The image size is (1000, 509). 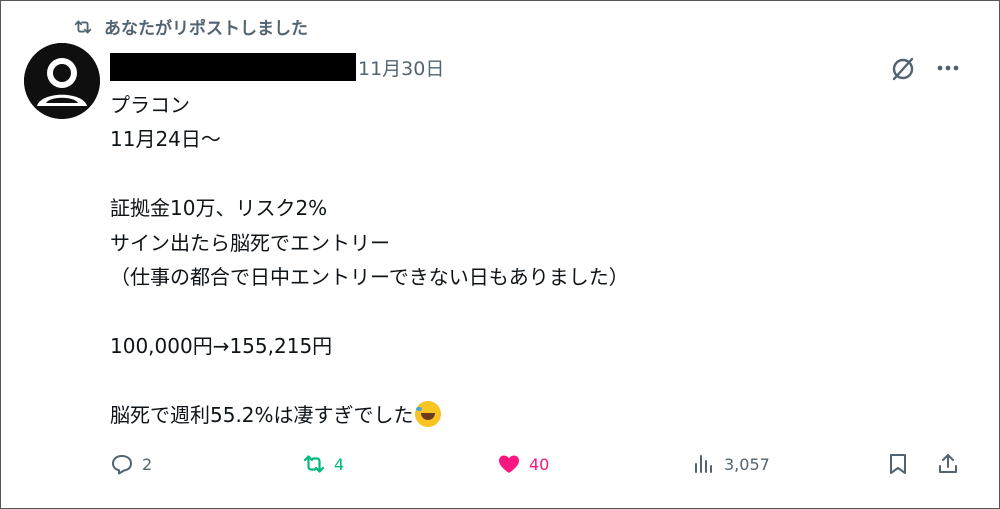 What do you see at coordinates (523, 464) in the screenshot?
I see `like-button: 40` at bounding box center [523, 464].